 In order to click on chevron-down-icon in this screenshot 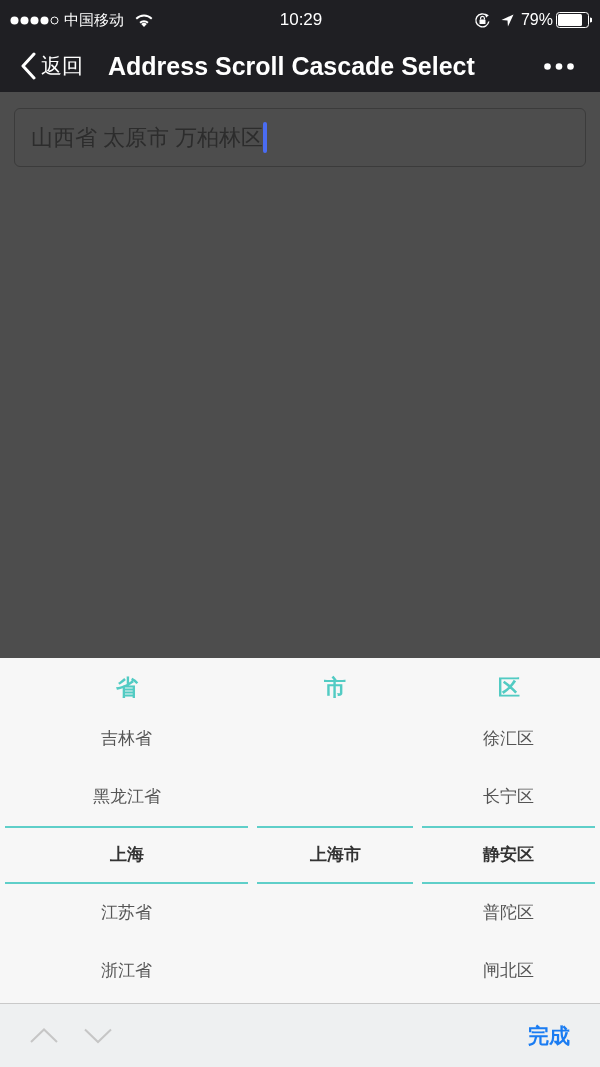, I will do `click(98, 1035)`.